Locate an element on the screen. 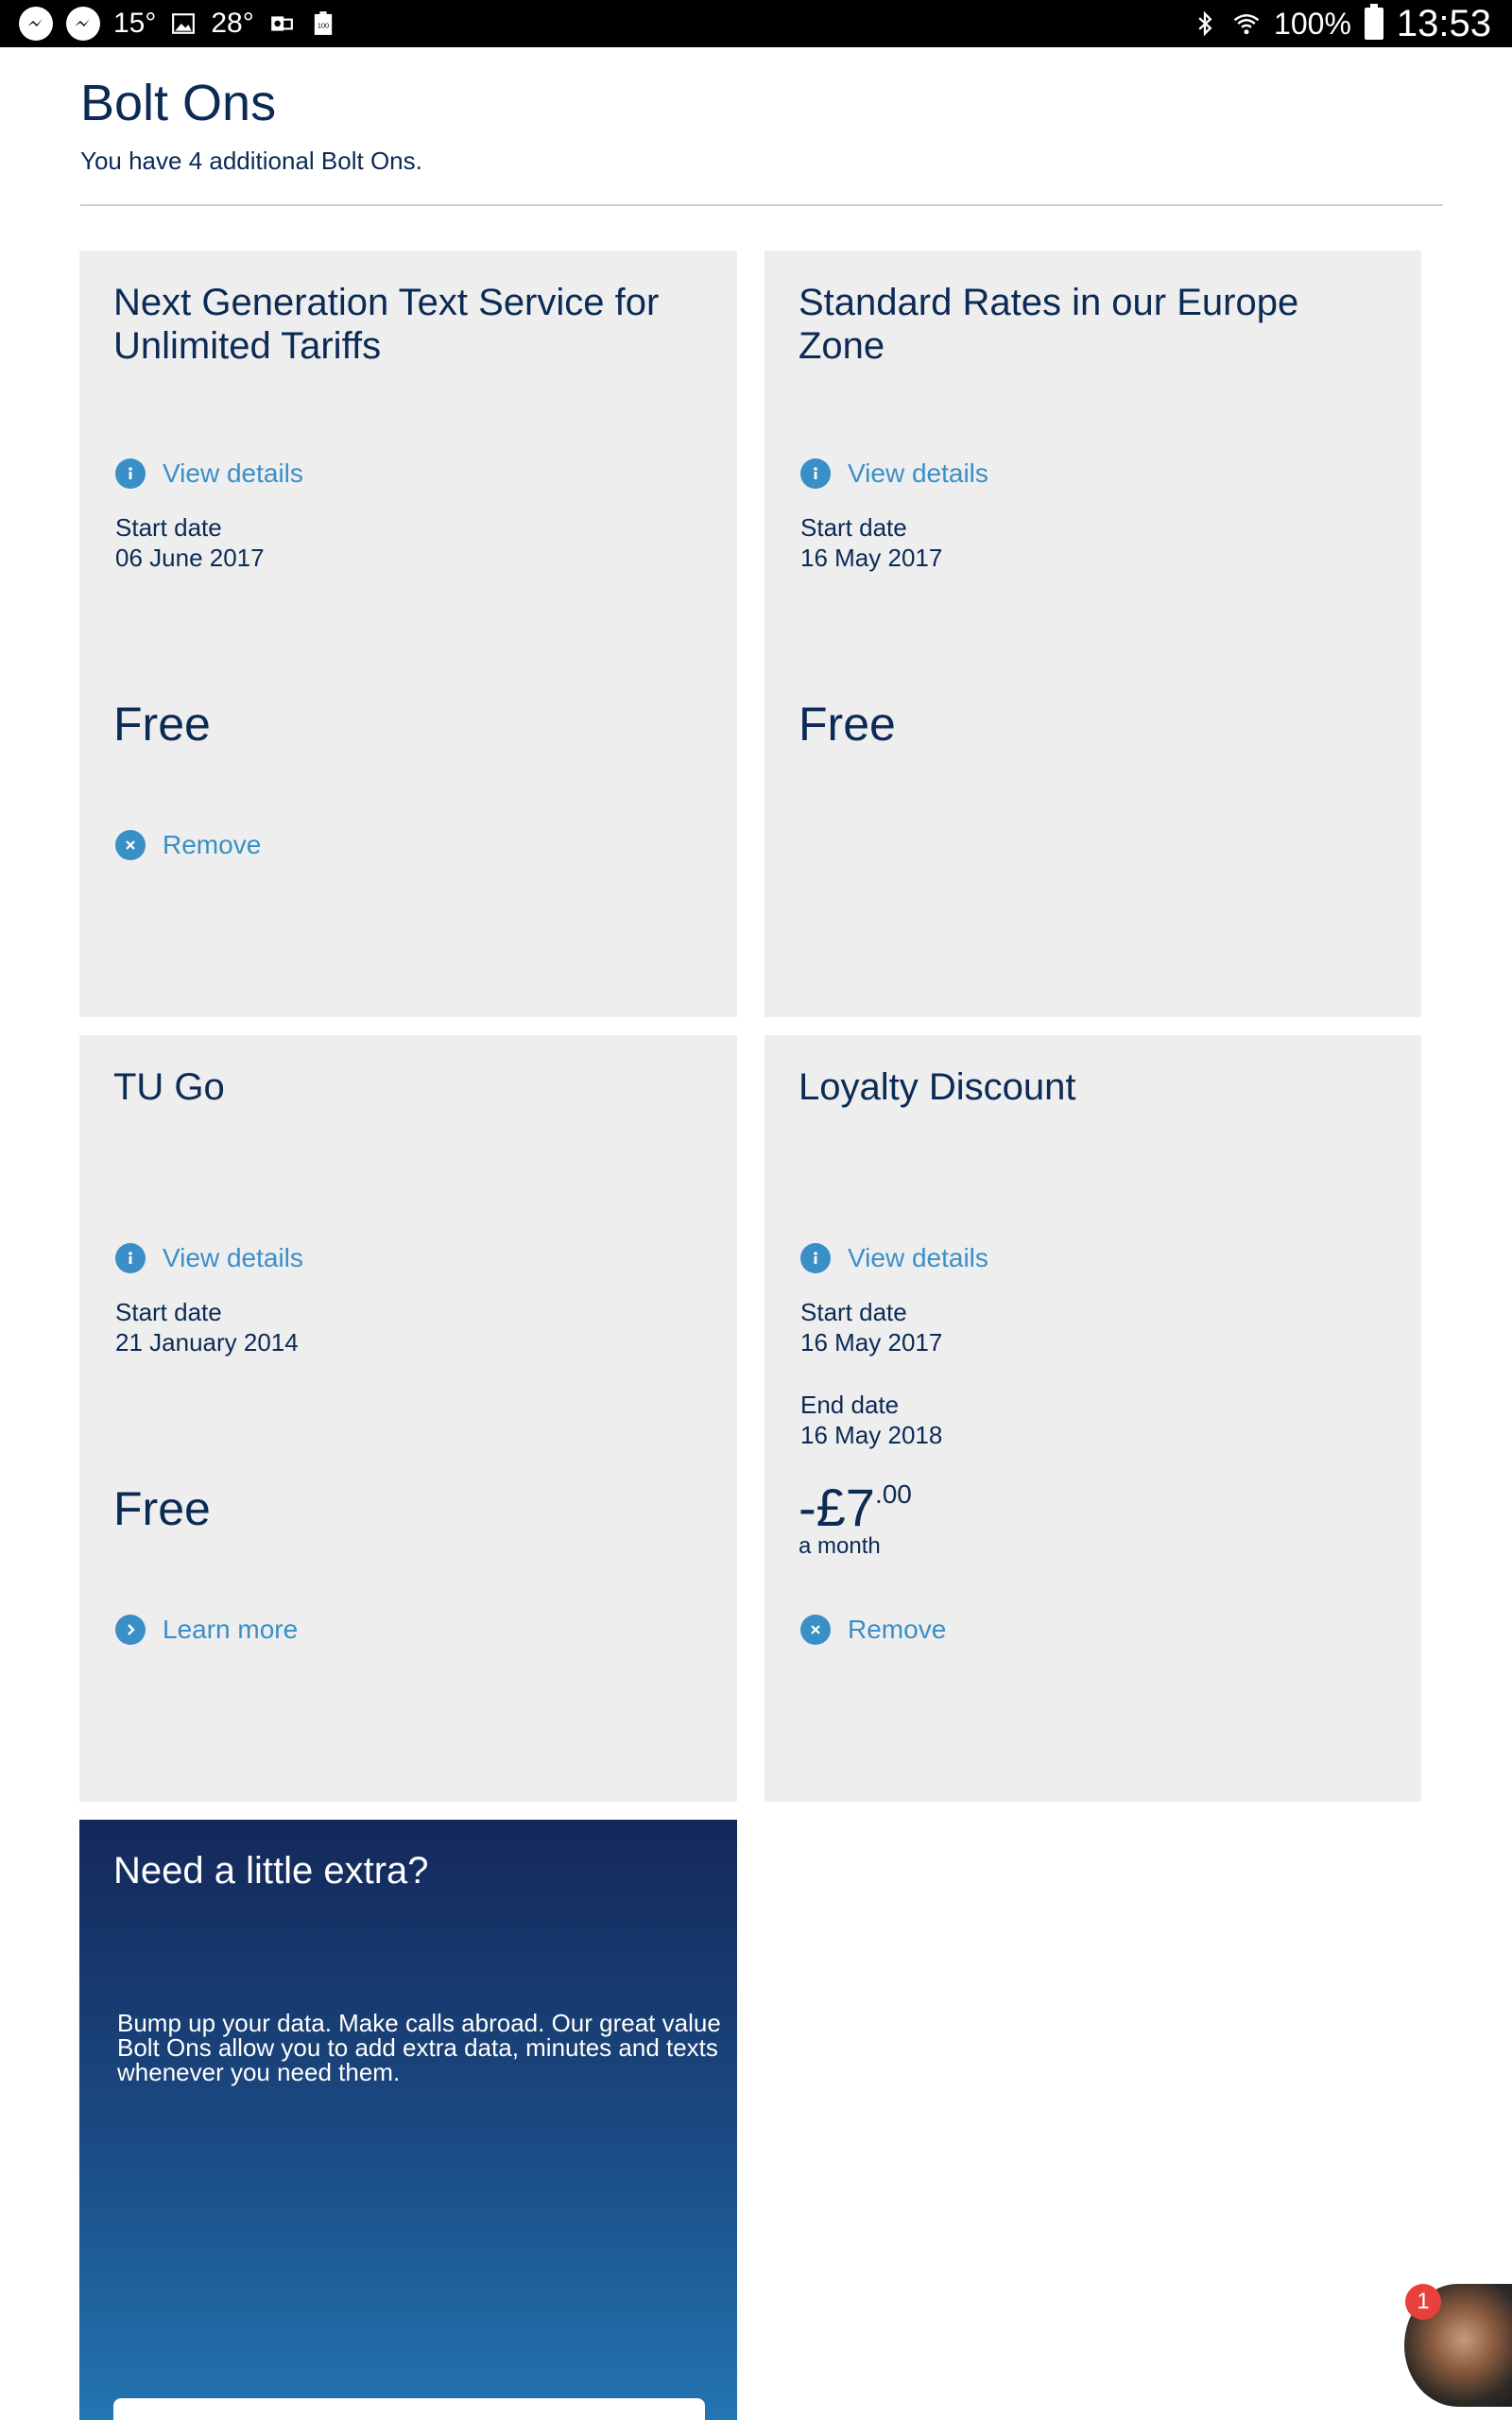 The width and height of the screenshot is (1512, 2420). notification-badge: 1 is located at coordinates (1423, 2302).